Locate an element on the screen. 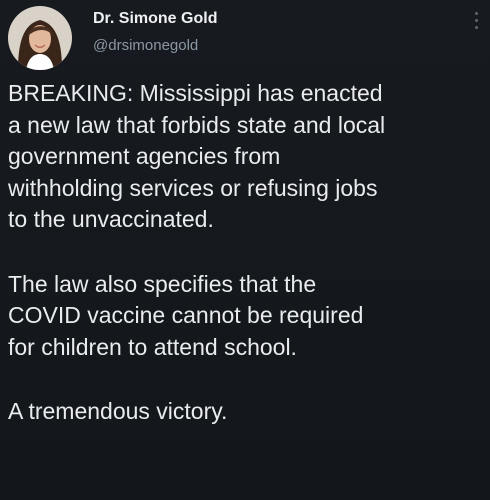 The width and height of the screenshot is (490, 500). profile-photo-icon is located at coordinates (40, 38).